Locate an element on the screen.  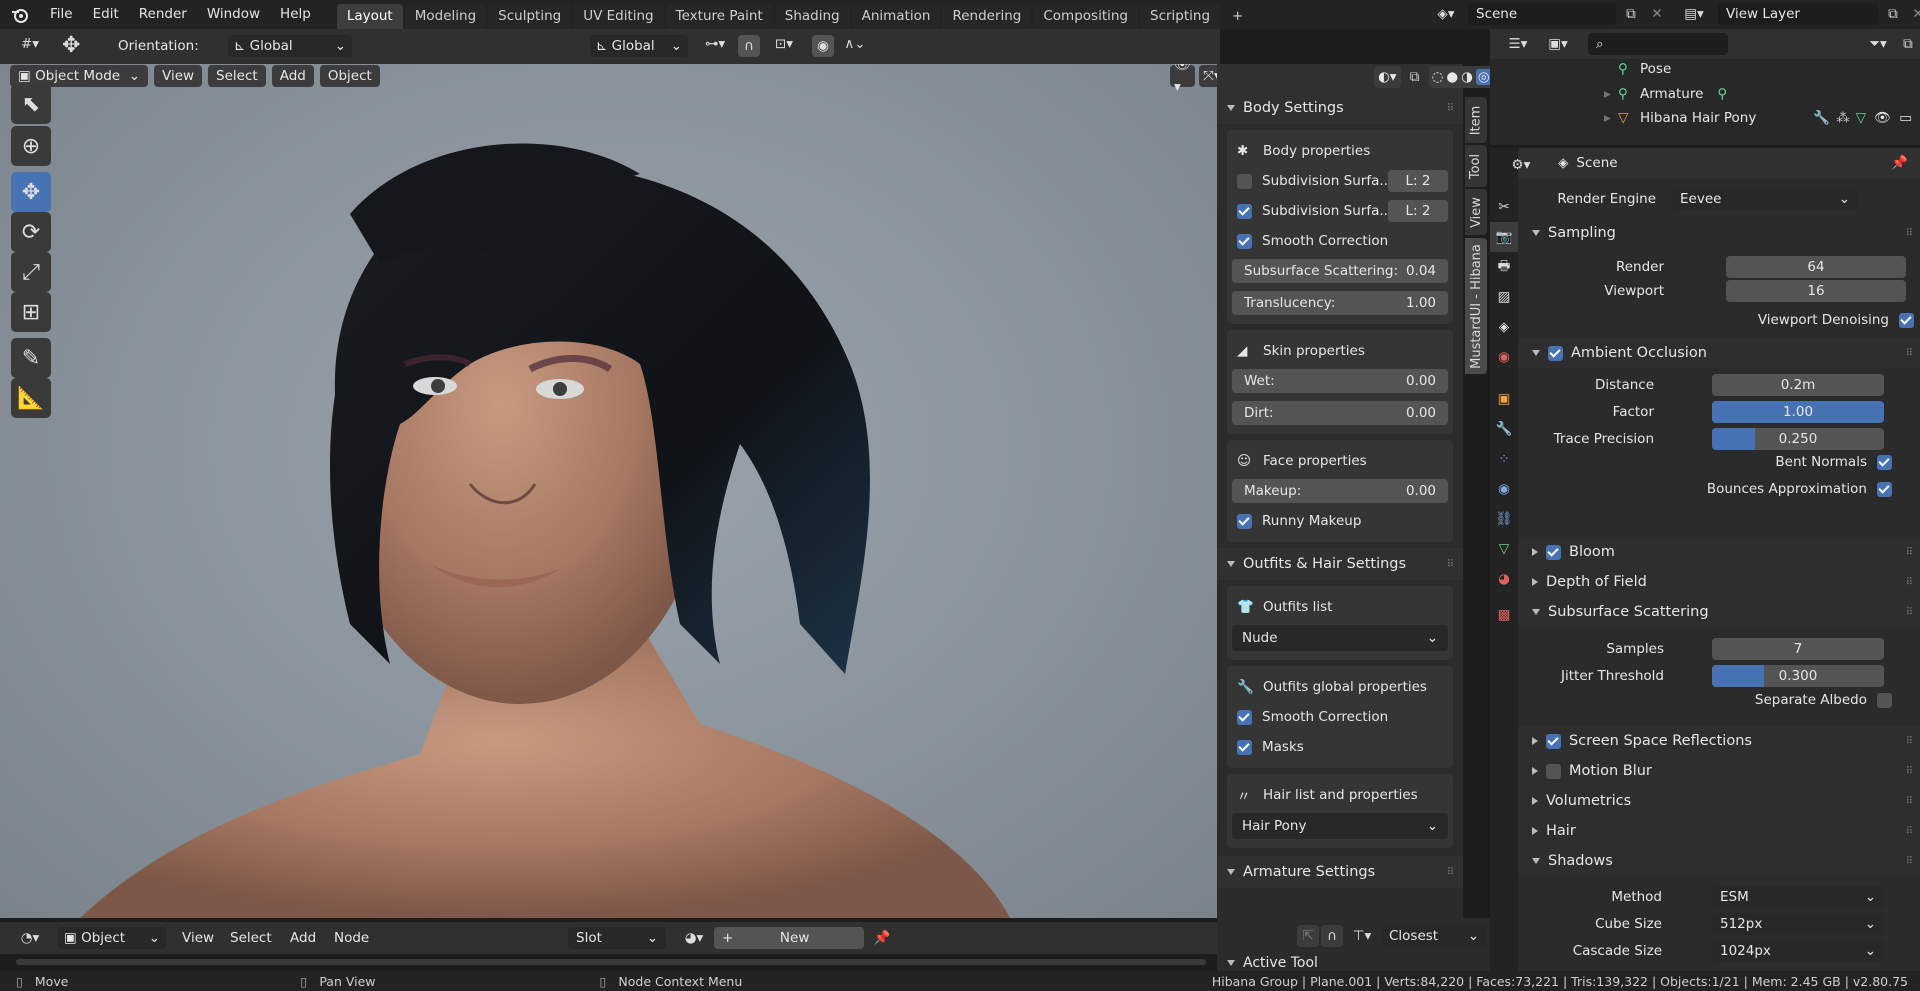
filter-icon: ⏷▾ is located at coordinates (1878, 44).